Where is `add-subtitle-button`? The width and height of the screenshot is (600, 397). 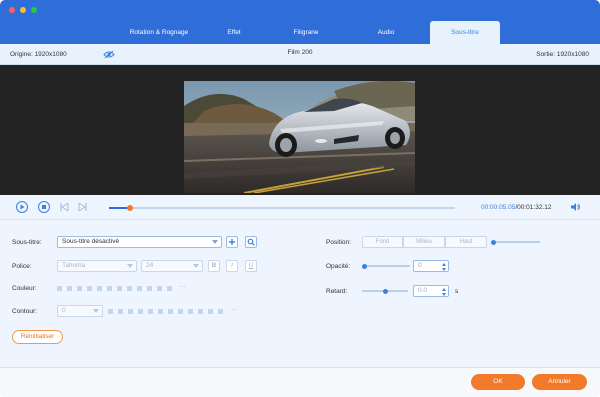 add-subtitle-button is located at coordinates (232, 242).